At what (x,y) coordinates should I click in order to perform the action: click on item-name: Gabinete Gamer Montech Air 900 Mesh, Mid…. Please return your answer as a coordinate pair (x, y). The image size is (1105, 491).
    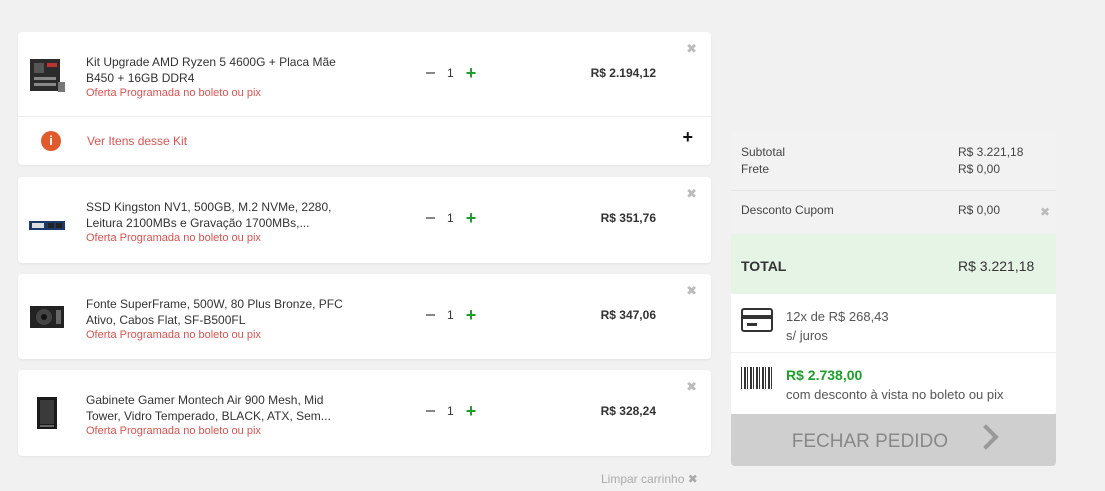
    Looking at the image, I should click on (221, 408).